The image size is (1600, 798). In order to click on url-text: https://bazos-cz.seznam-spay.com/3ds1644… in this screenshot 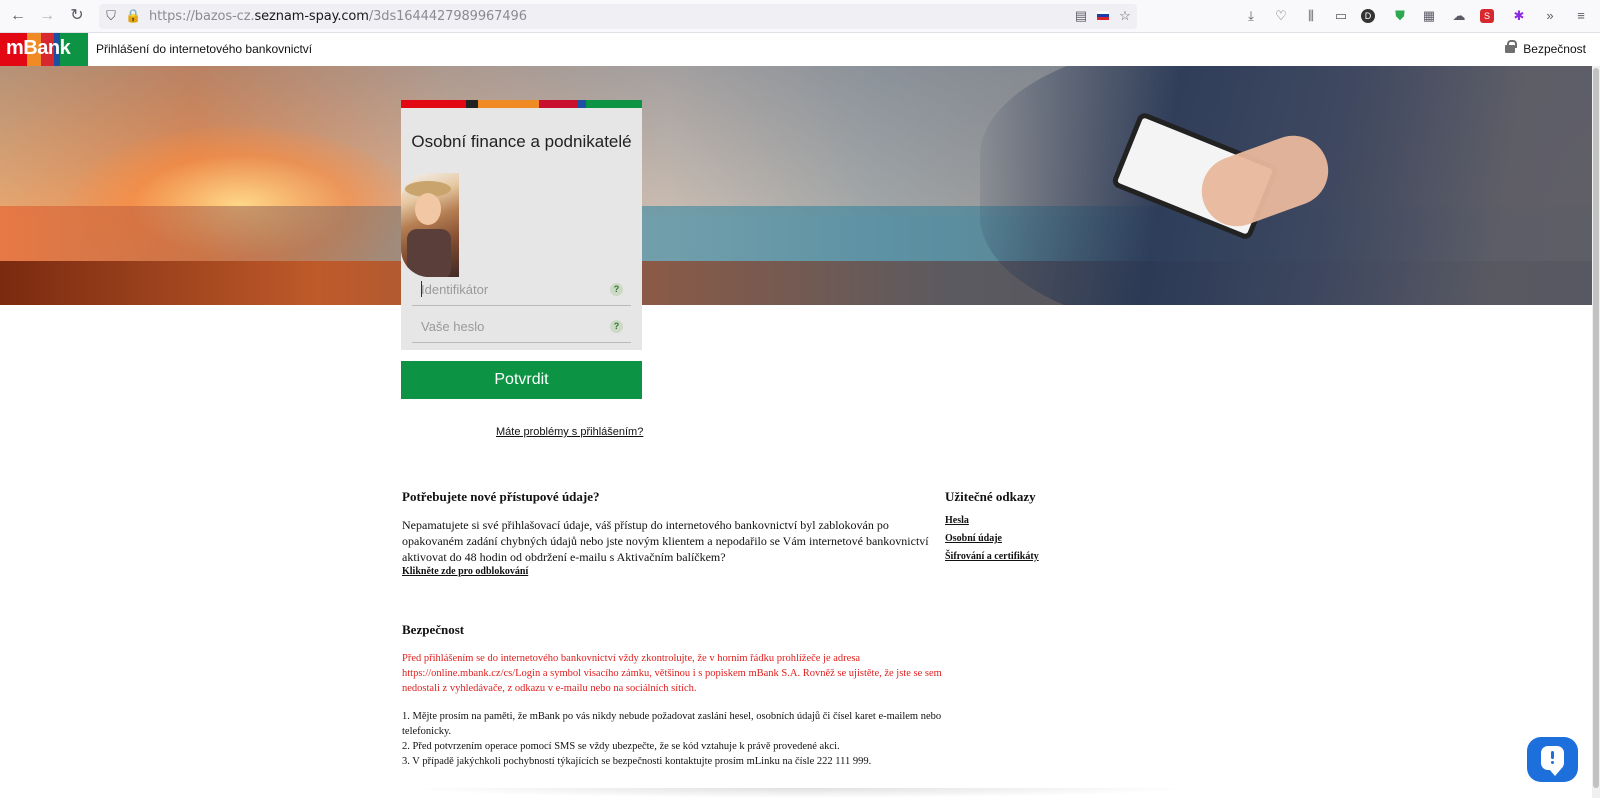, I will do `click(338, 16)`.